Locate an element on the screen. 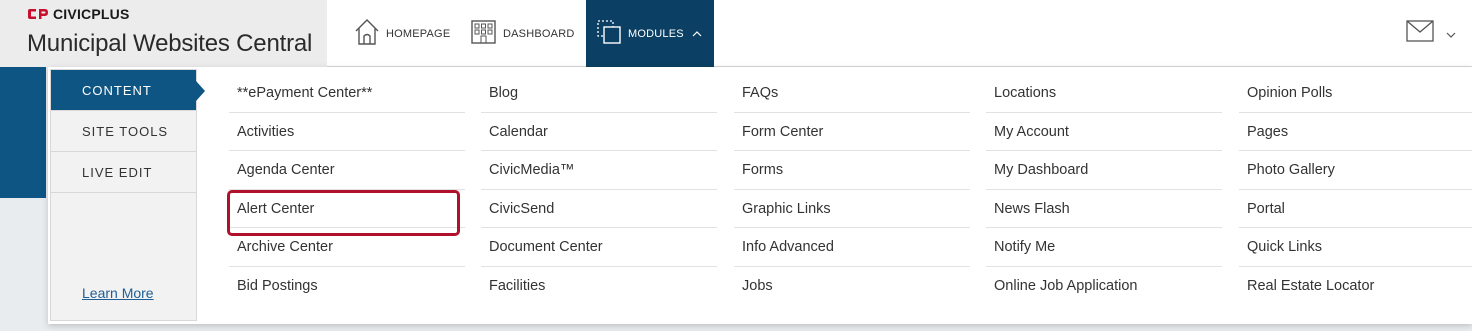  module-link: Calendar is located at coordinates (599, 132).